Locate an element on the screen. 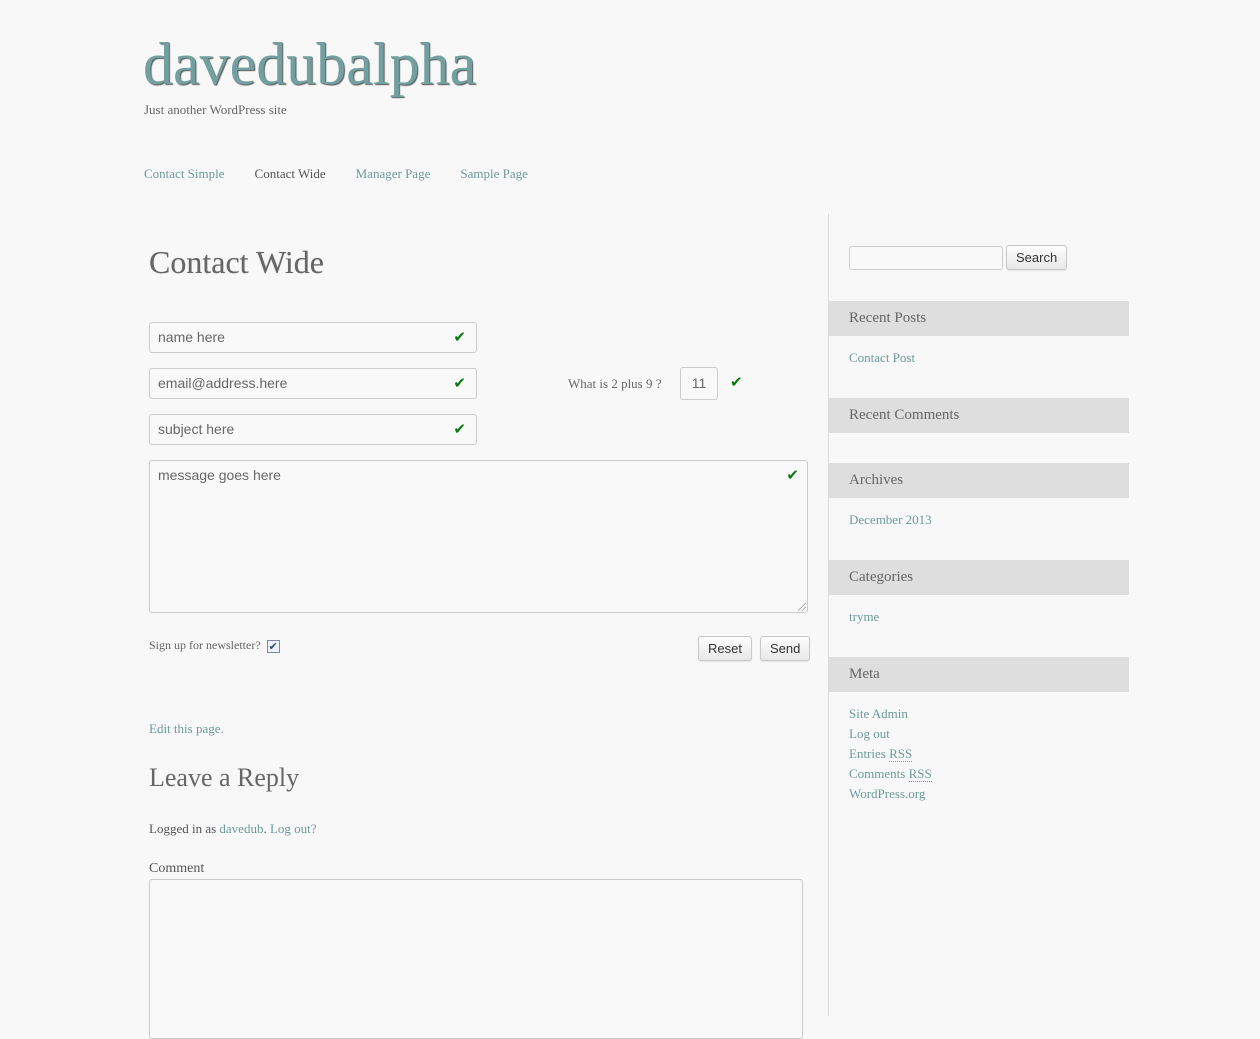 This screenshot has width=1260, height=1039. widget-title-archives: Archives is located at coordinates (979, 480).